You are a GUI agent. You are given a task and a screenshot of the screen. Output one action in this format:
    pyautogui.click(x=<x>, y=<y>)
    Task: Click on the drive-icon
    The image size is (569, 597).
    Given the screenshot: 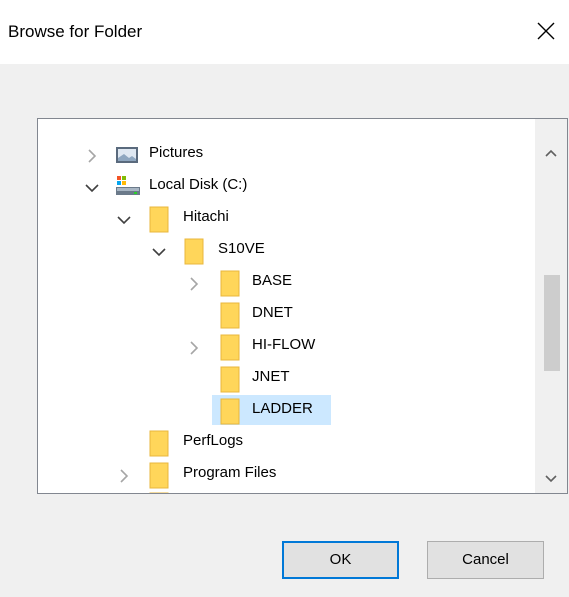 What is the action you would take?
    pyautogui.click(x=128, y=185)
    